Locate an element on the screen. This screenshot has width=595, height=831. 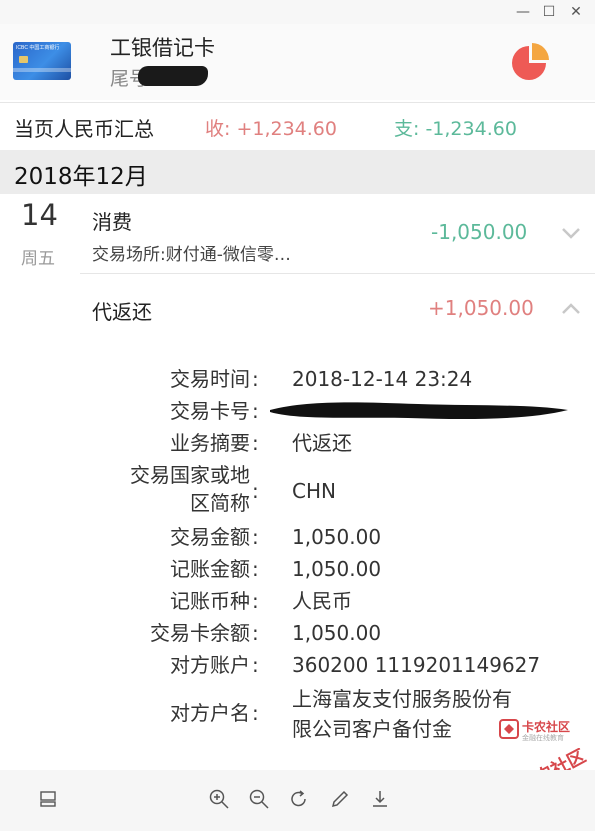
detail-label: 交易时间 is located at coordinates (210, 379).